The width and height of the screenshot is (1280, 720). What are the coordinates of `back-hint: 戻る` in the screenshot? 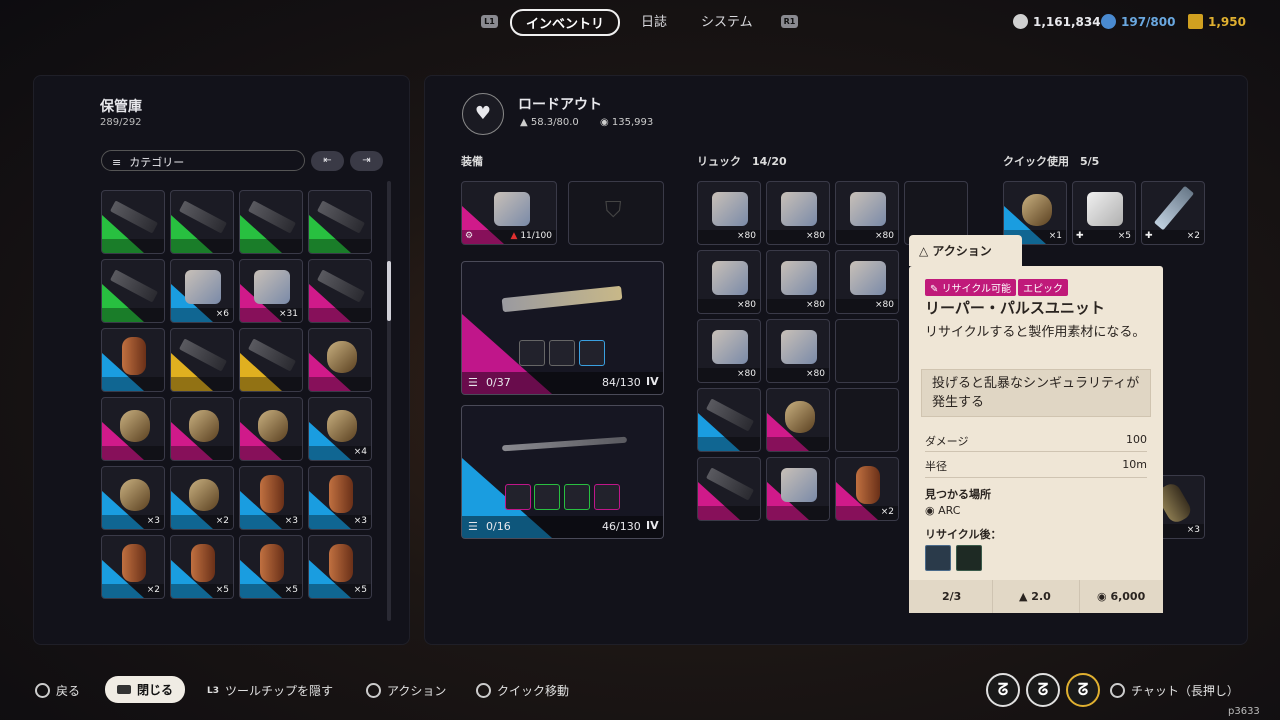 It's located at (57, 690).